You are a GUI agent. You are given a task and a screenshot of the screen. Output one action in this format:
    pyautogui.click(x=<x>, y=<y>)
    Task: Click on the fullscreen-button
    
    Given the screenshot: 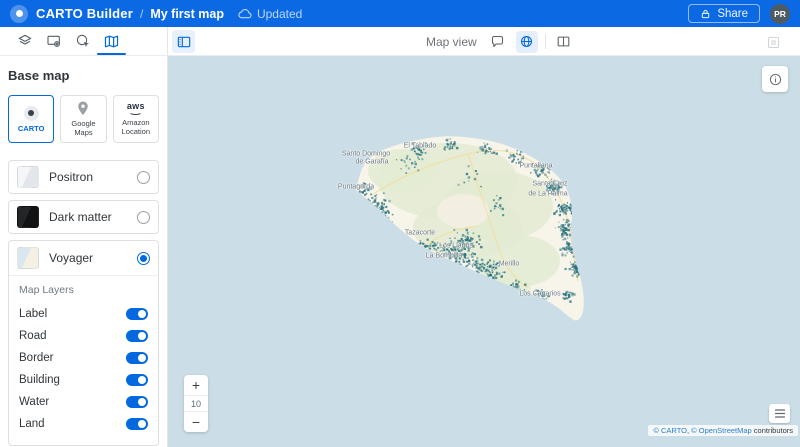 What is the action you would take?
    pyautogui.click(x=773, y=42)
    